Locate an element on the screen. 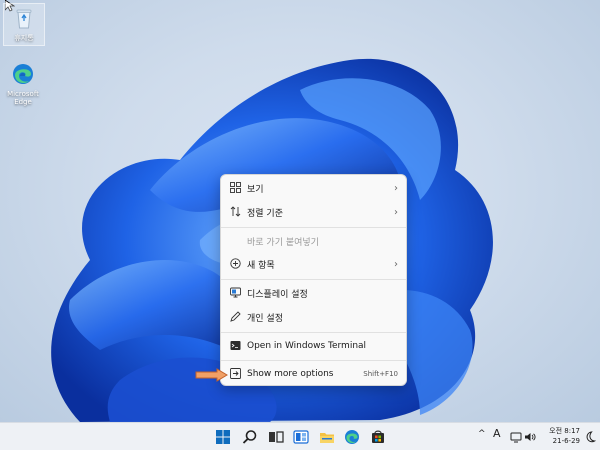 The width and height of the screenshot is (600, 450). menu-item-label: Open in Windows Terminal is located at coordinates (307, 346).